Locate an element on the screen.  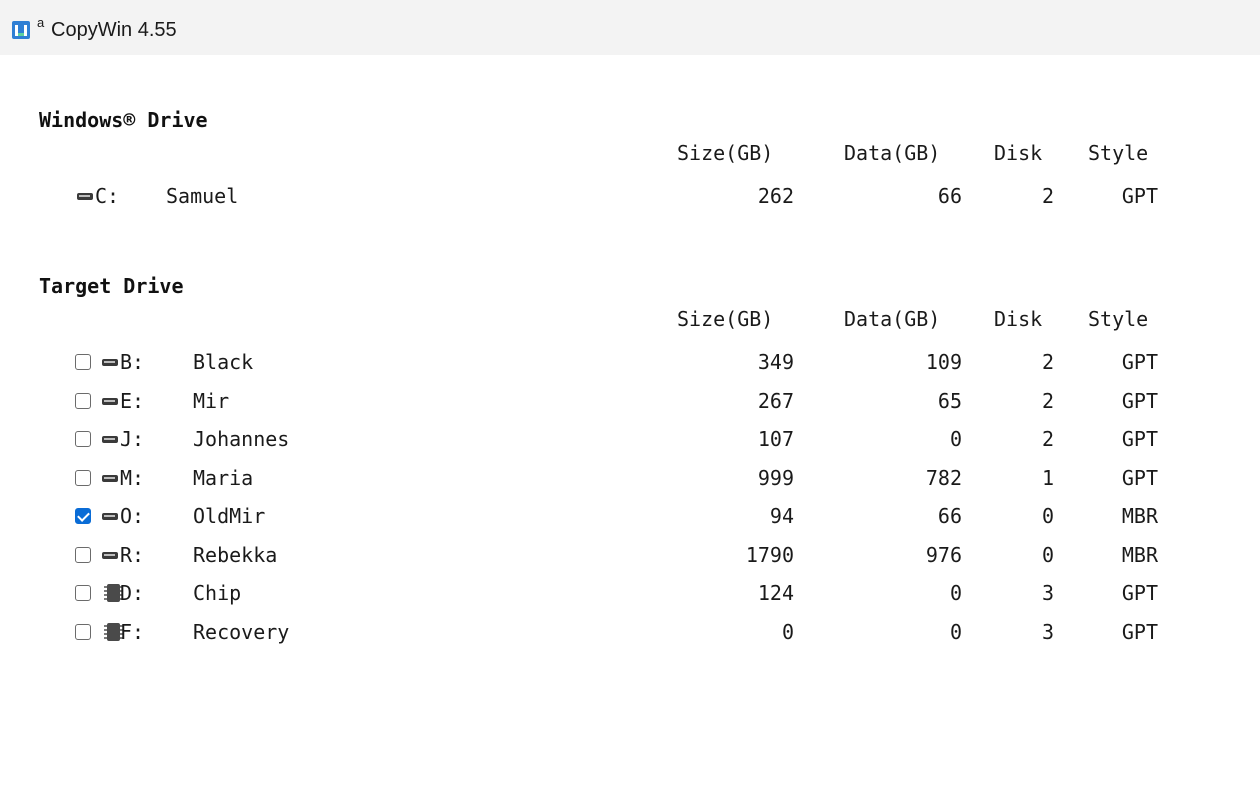
app-icon is located at coordinates (21, 30).